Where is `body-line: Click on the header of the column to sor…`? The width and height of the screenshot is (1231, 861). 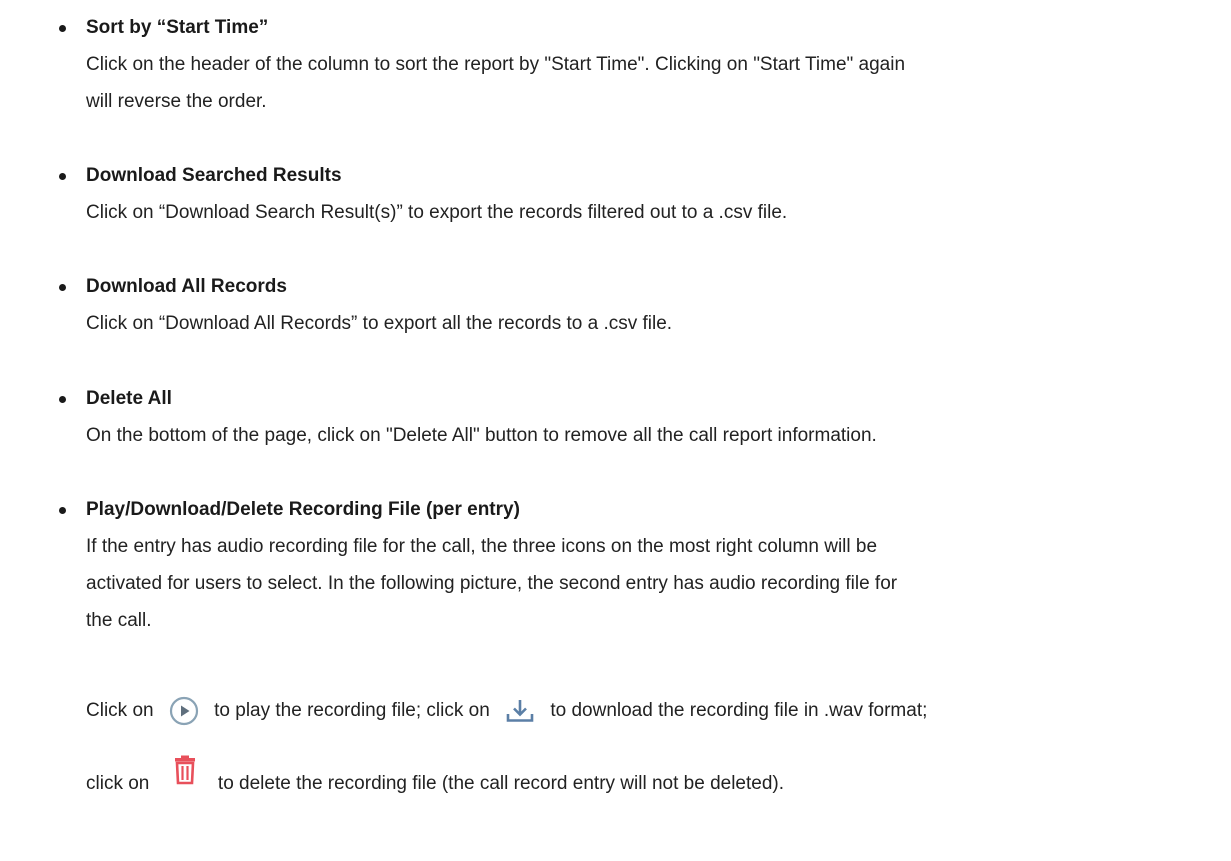
body-line: Click on the header of the column to sor… is located at coordinates (496, 64).